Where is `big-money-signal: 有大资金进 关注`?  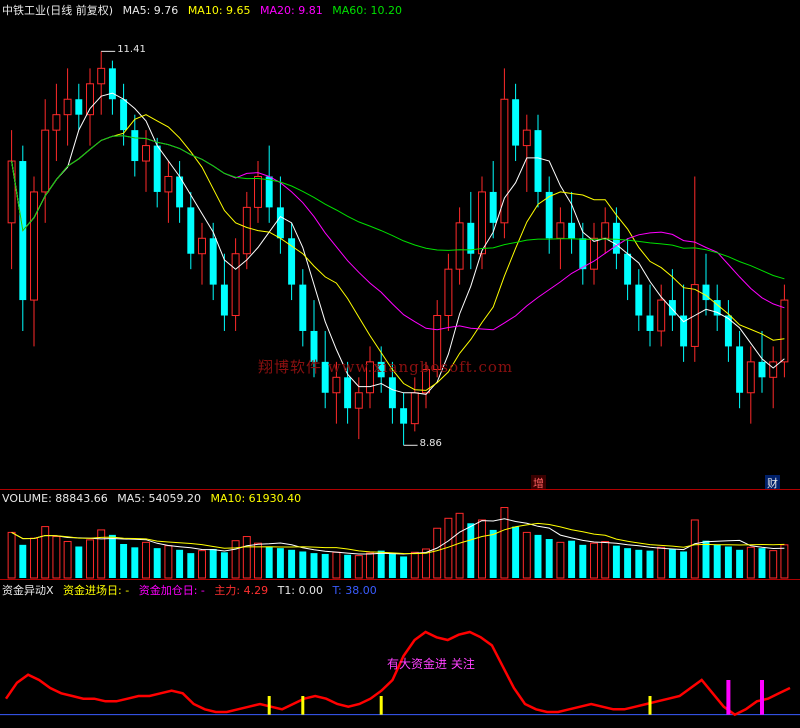
big-money-signal: 有大资金进 关注 is located at coordinates (431, 664).